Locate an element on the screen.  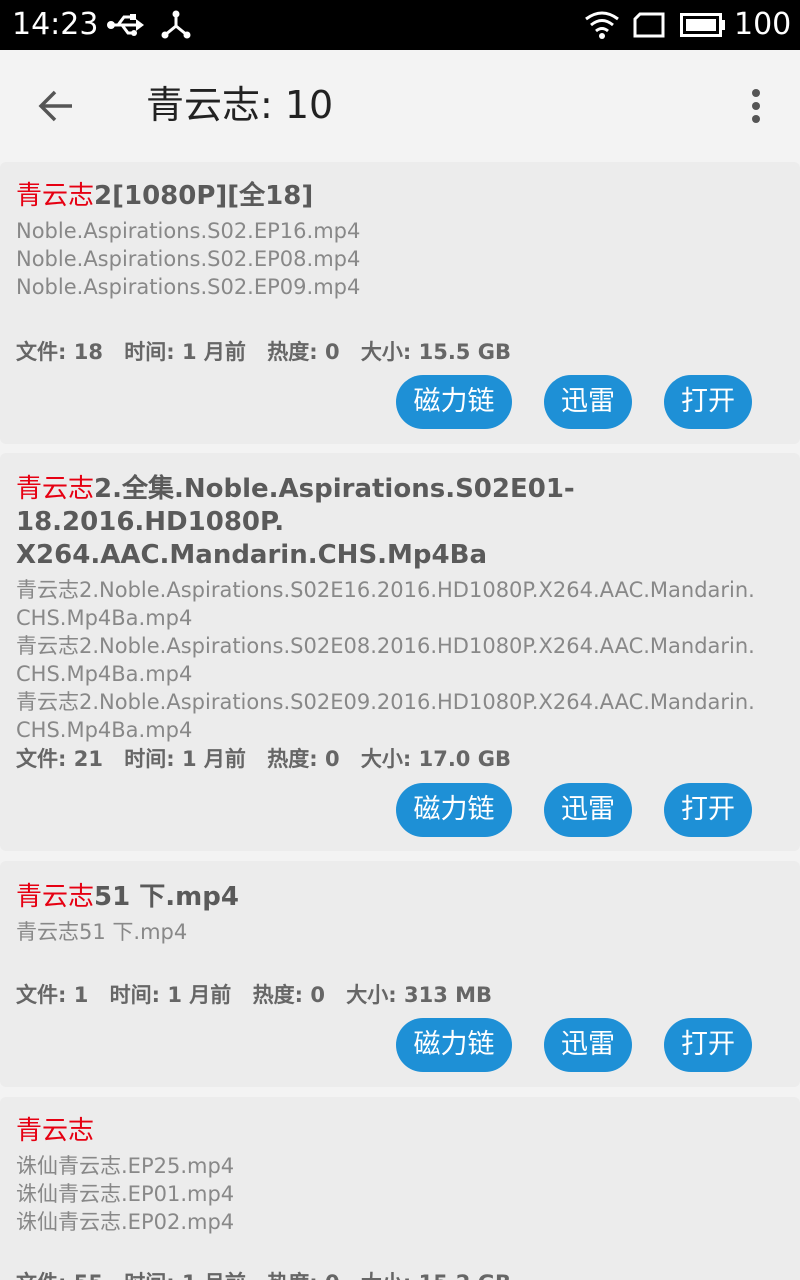
file-item: Noble.Aspirations.S02.EP08.mp4 is located at coordinates (188, 259).